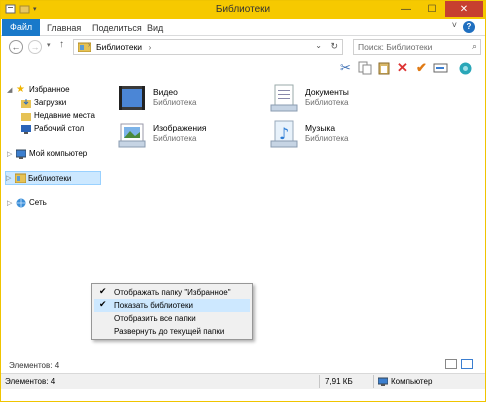 The height and width of the screenshot is (402, 486). Describe the element at coordinates (412, 381) in the screenshot. I see `status-location: Компьютер` at that location.